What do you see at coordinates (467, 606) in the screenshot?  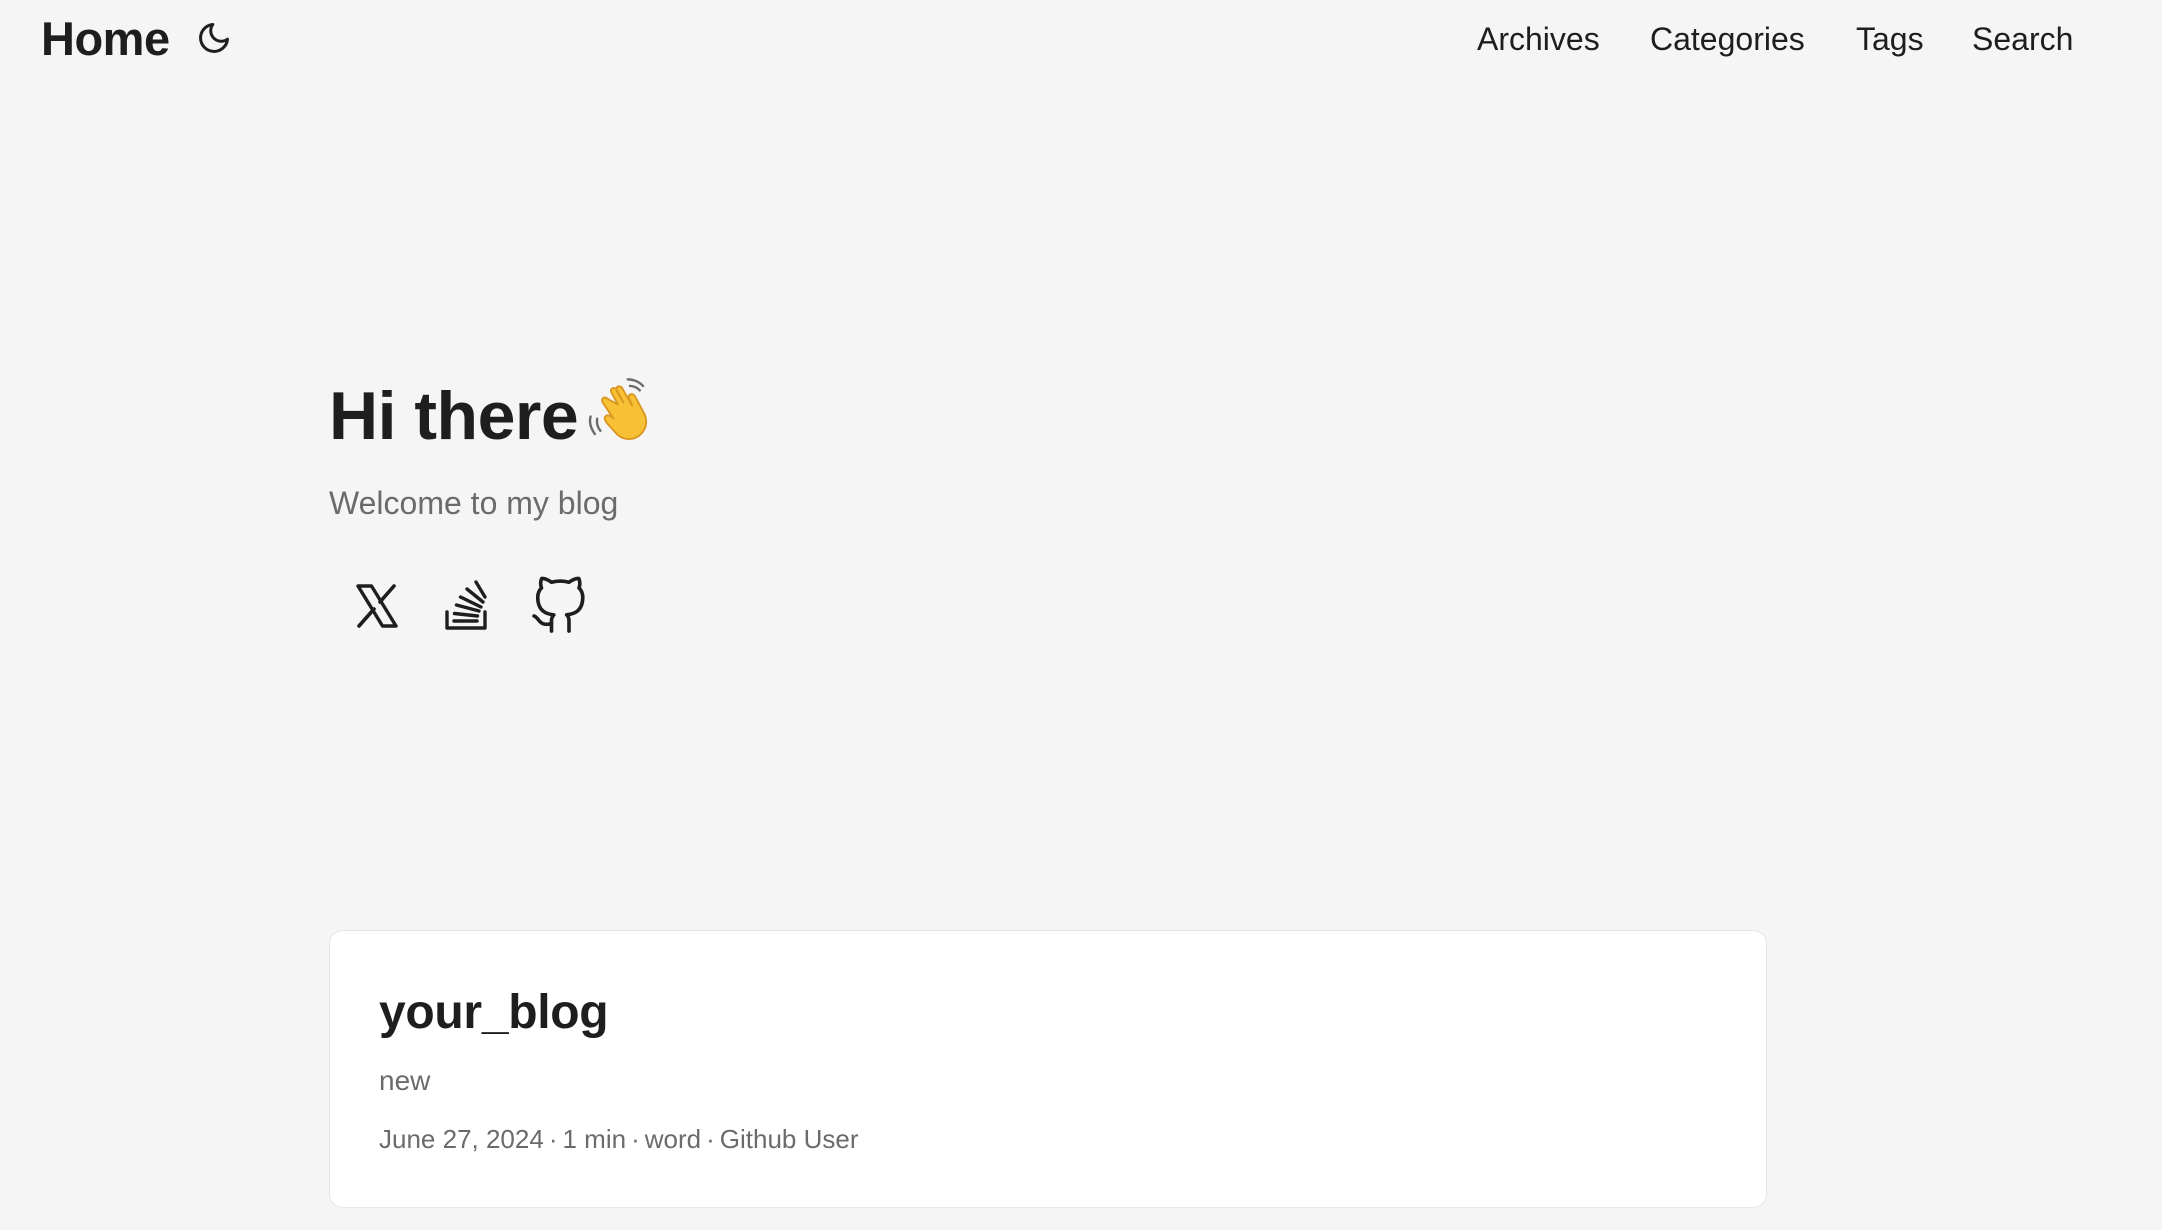 I see `stackoverflow-icon` at bounding box center [467, 606].